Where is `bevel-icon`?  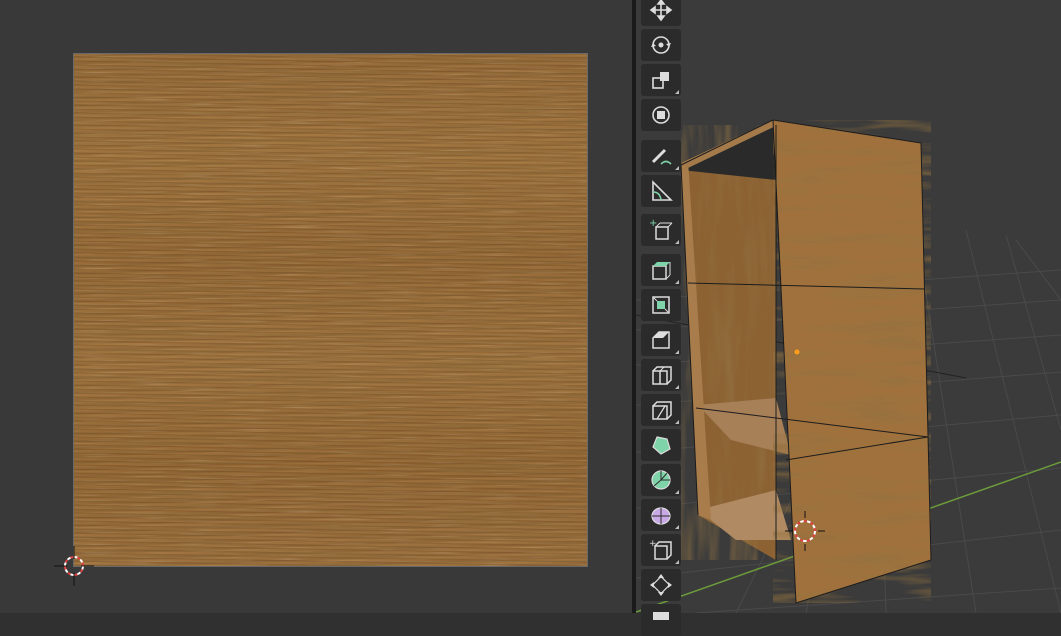
bevel-icon is located at coordinates (661, 340).